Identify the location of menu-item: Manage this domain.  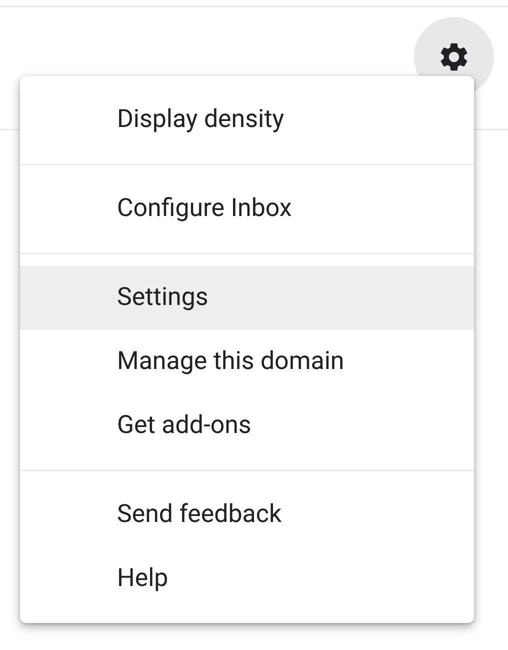
(247, 362).